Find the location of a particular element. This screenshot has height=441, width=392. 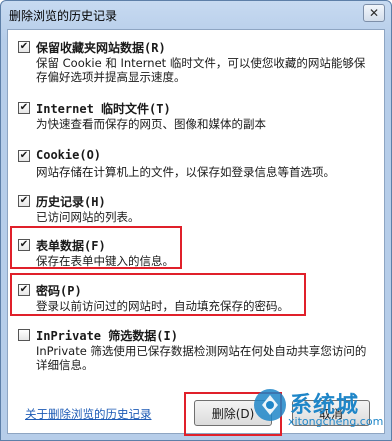

option-form-data: ✔ 表单数据(F) 保存在表单中键入的信息。 is located at coordinates (194, 254).